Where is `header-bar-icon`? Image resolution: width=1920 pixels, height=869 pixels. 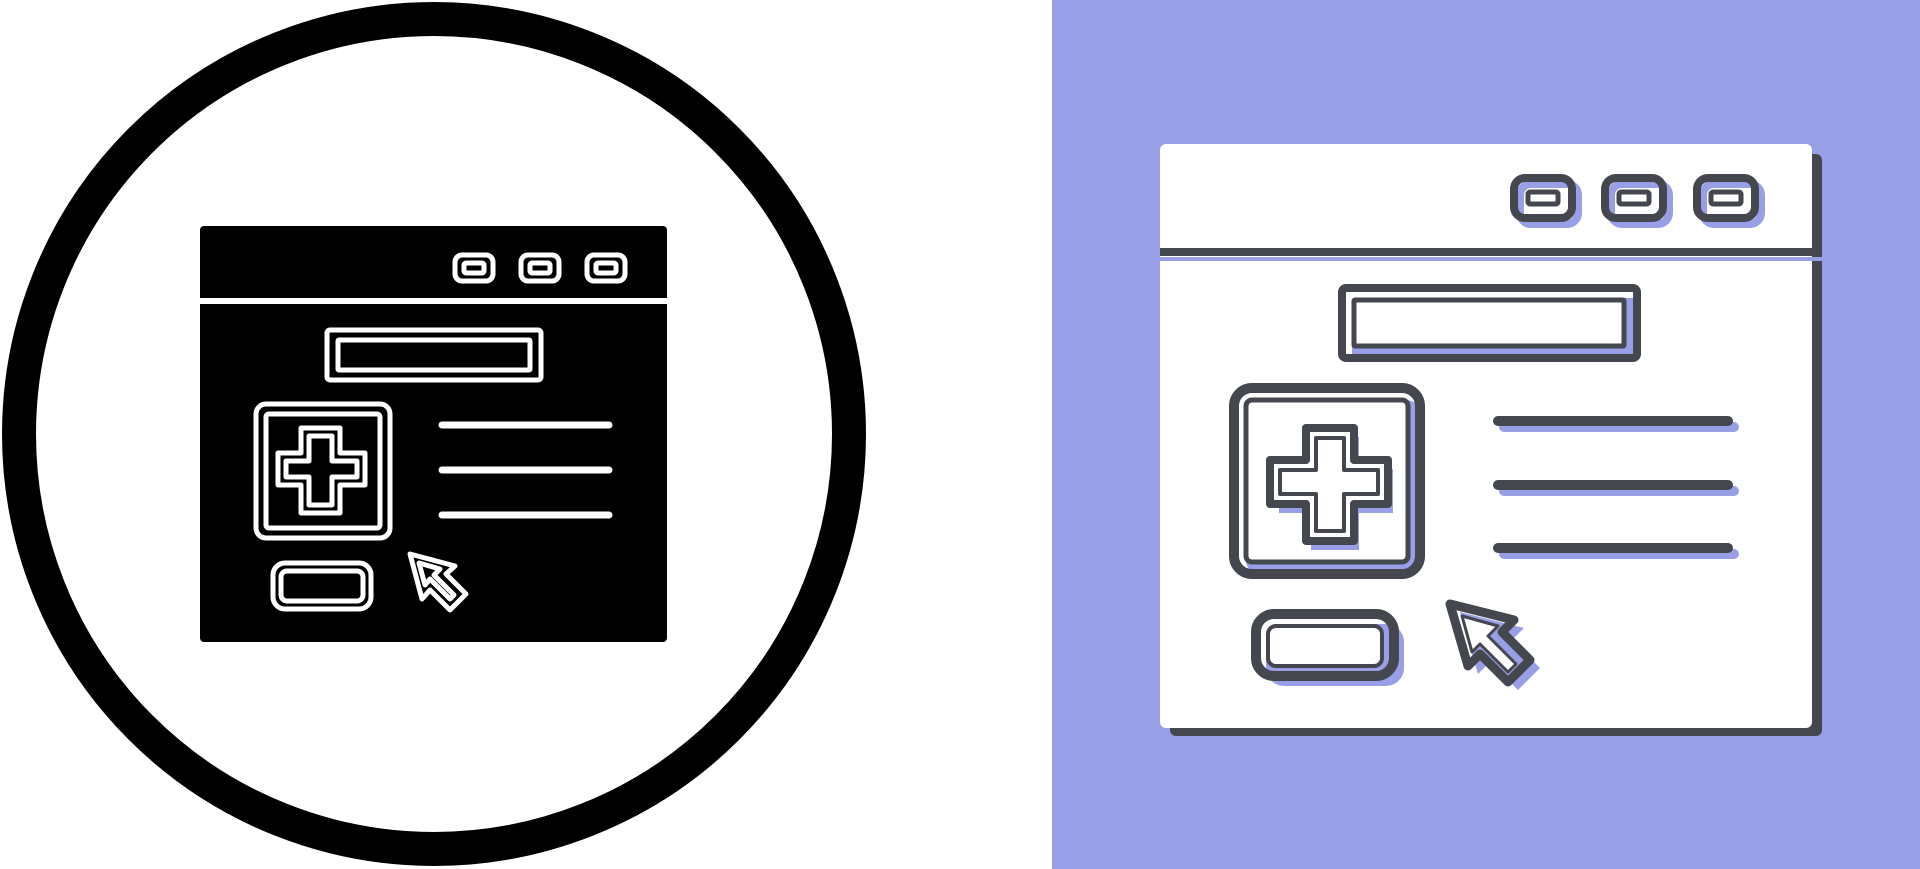
header-bar-icon is located at coordinates (1489, 323).